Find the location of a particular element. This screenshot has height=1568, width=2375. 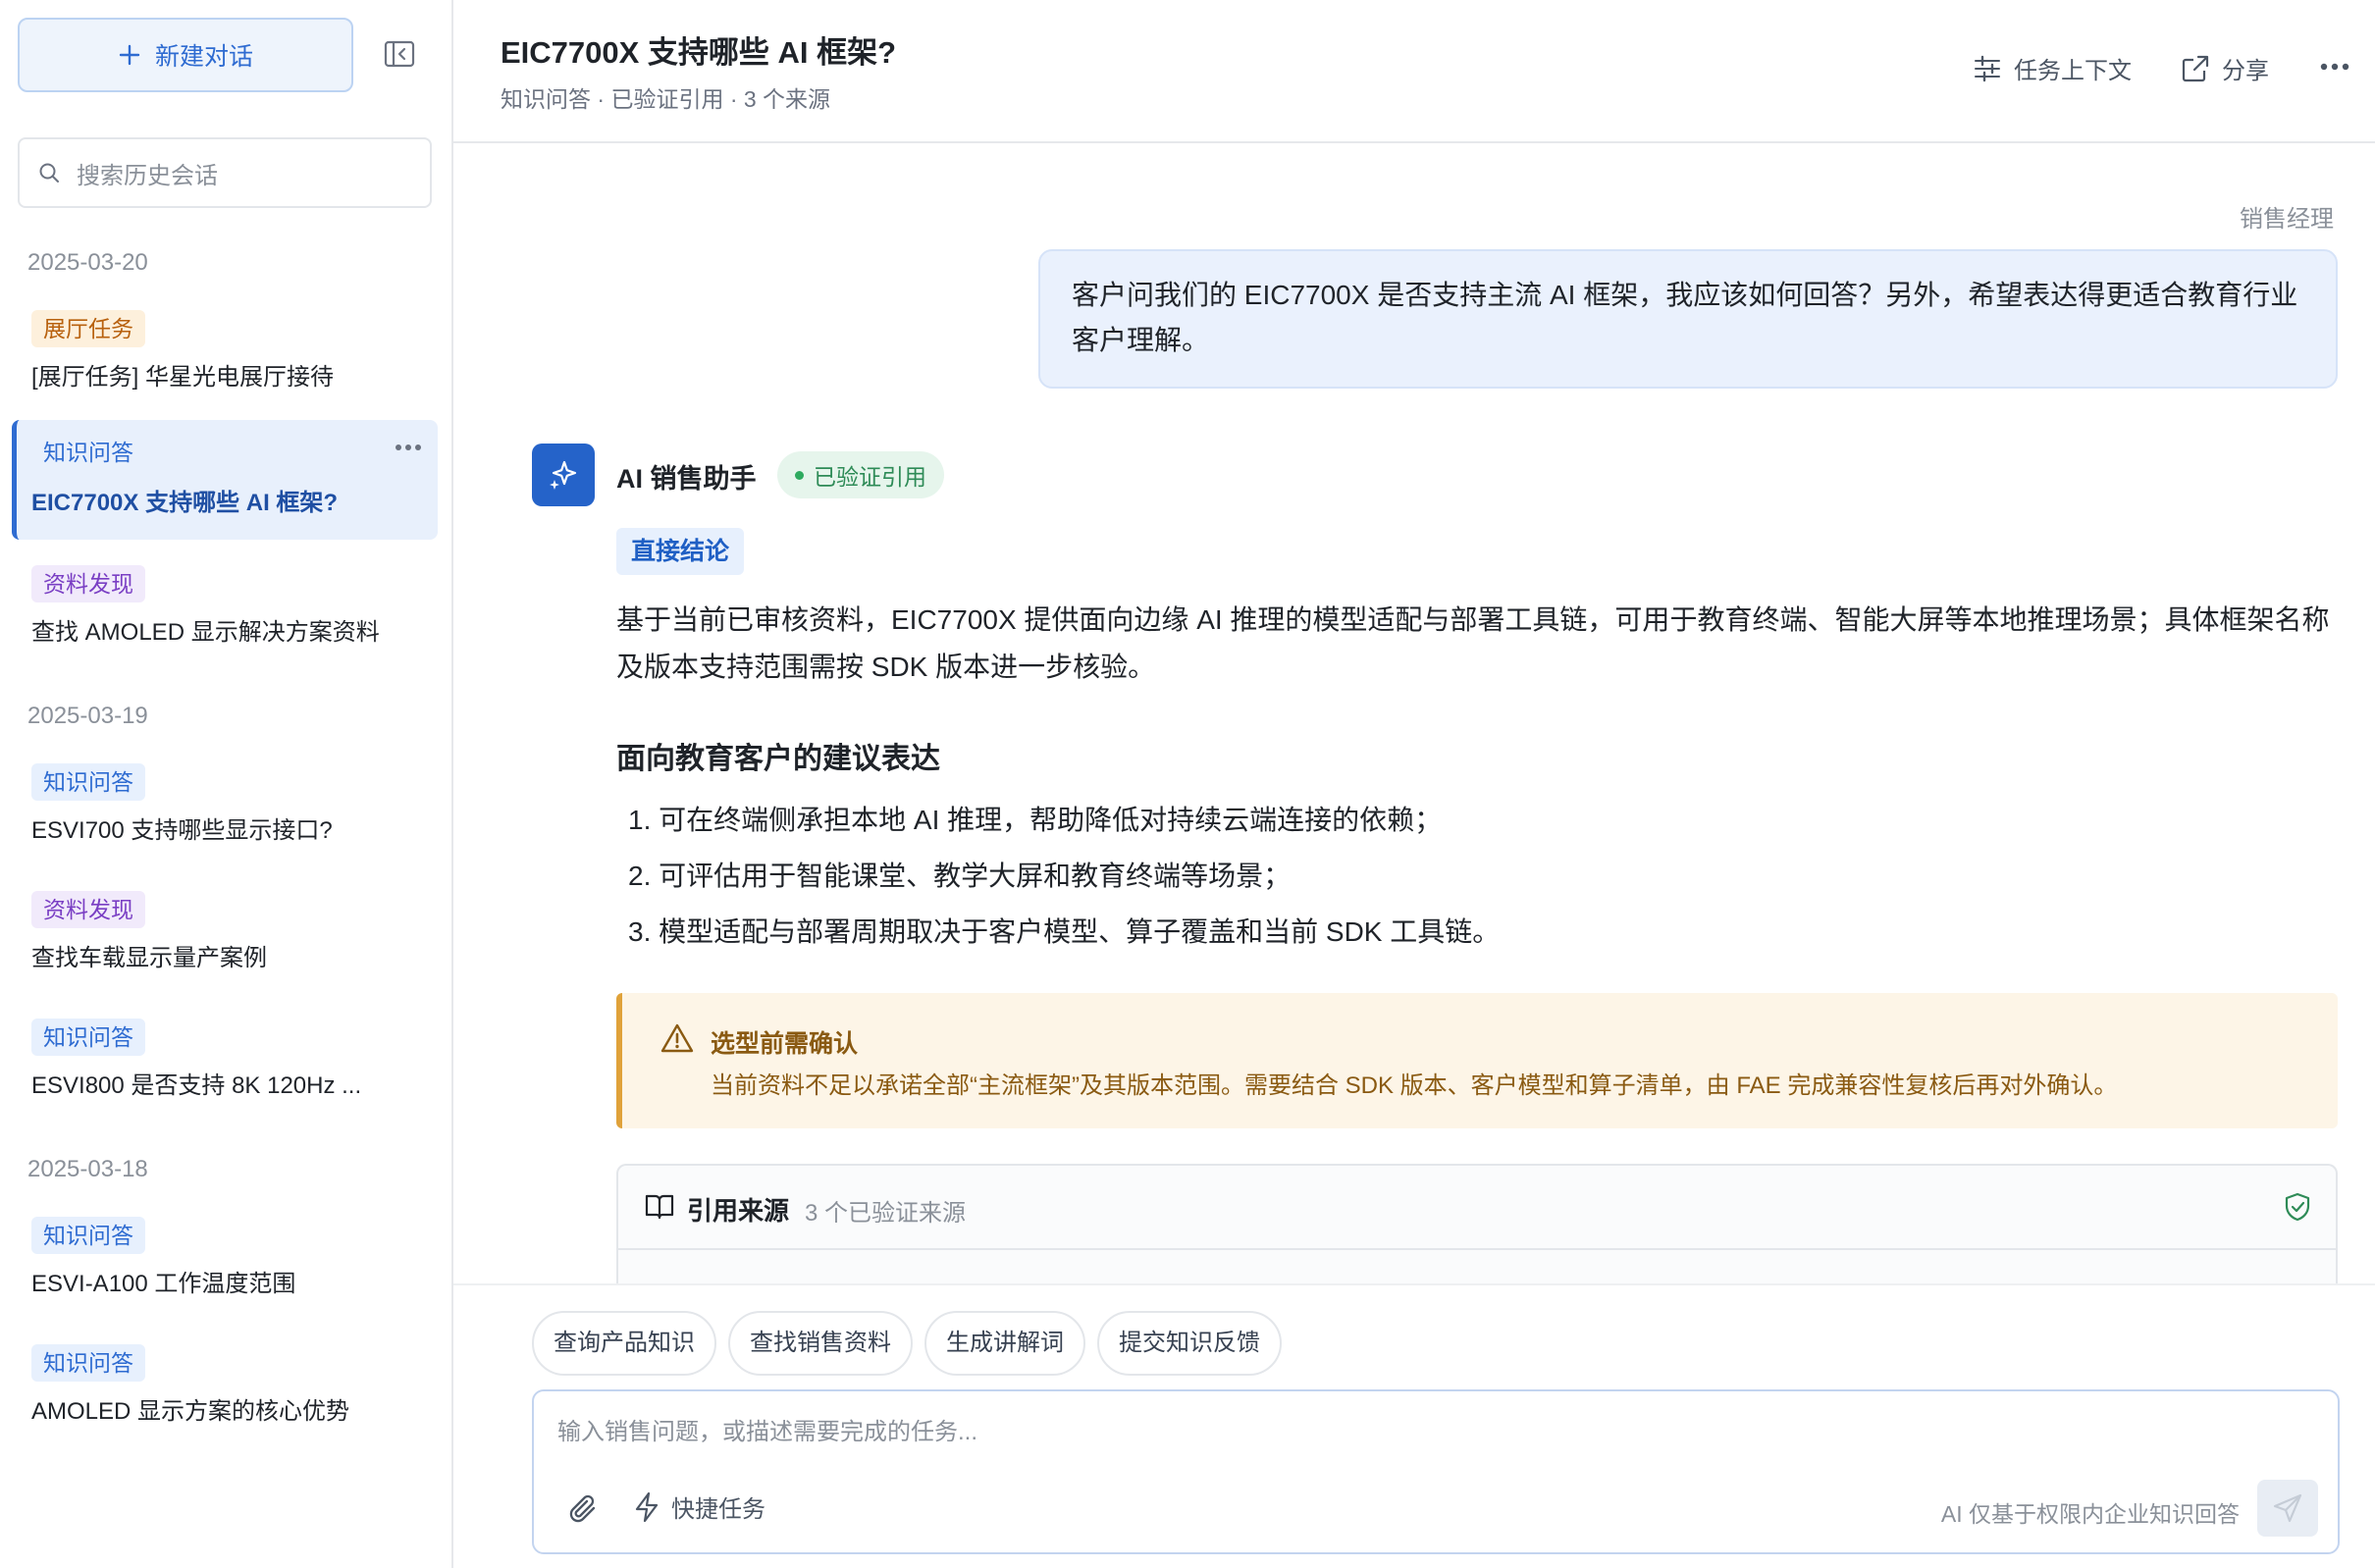

assistant-avatar is located at coordinates (563, 475).